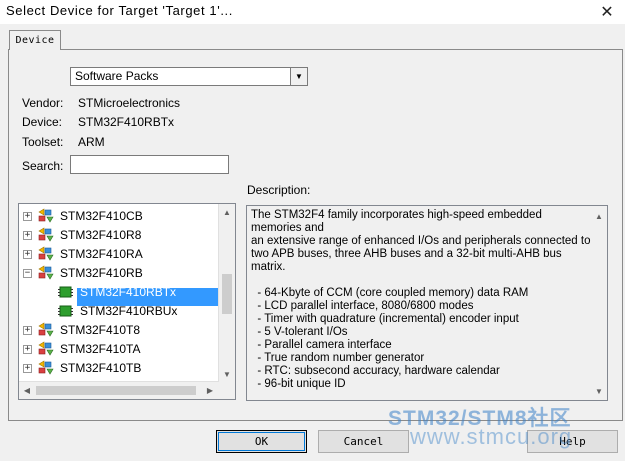 This screenshot has width=625, height=461. I want to click on collapse-icon: −, so click(27, 273).